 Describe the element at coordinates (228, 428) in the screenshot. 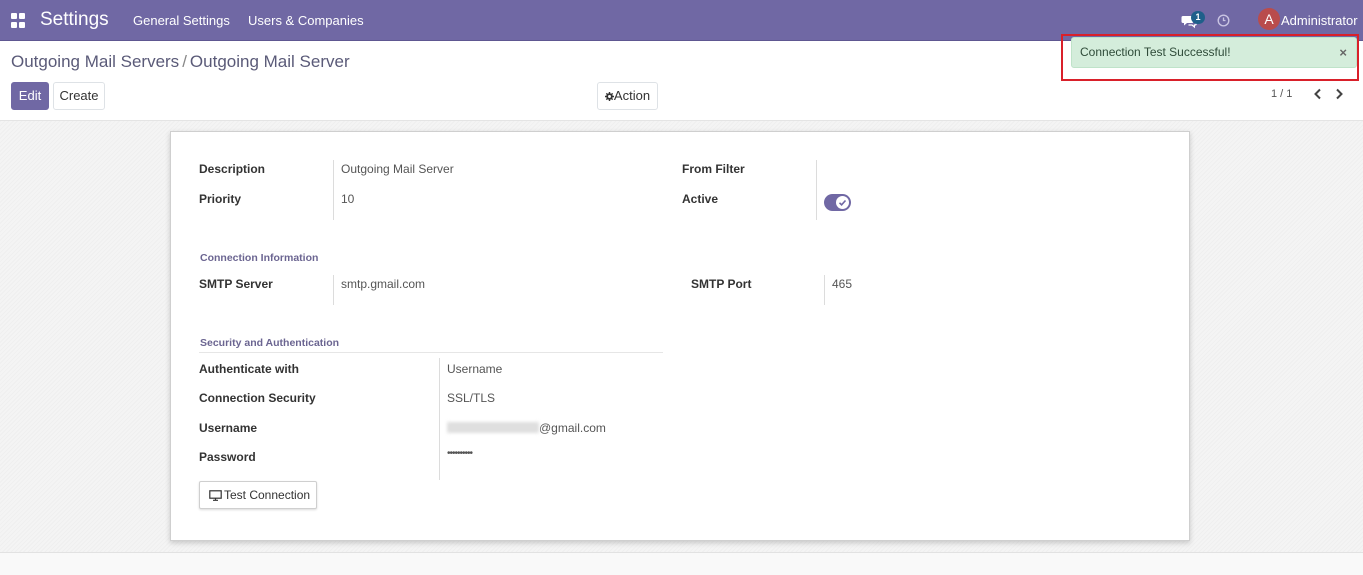

I see `username-label: Username` at that location.